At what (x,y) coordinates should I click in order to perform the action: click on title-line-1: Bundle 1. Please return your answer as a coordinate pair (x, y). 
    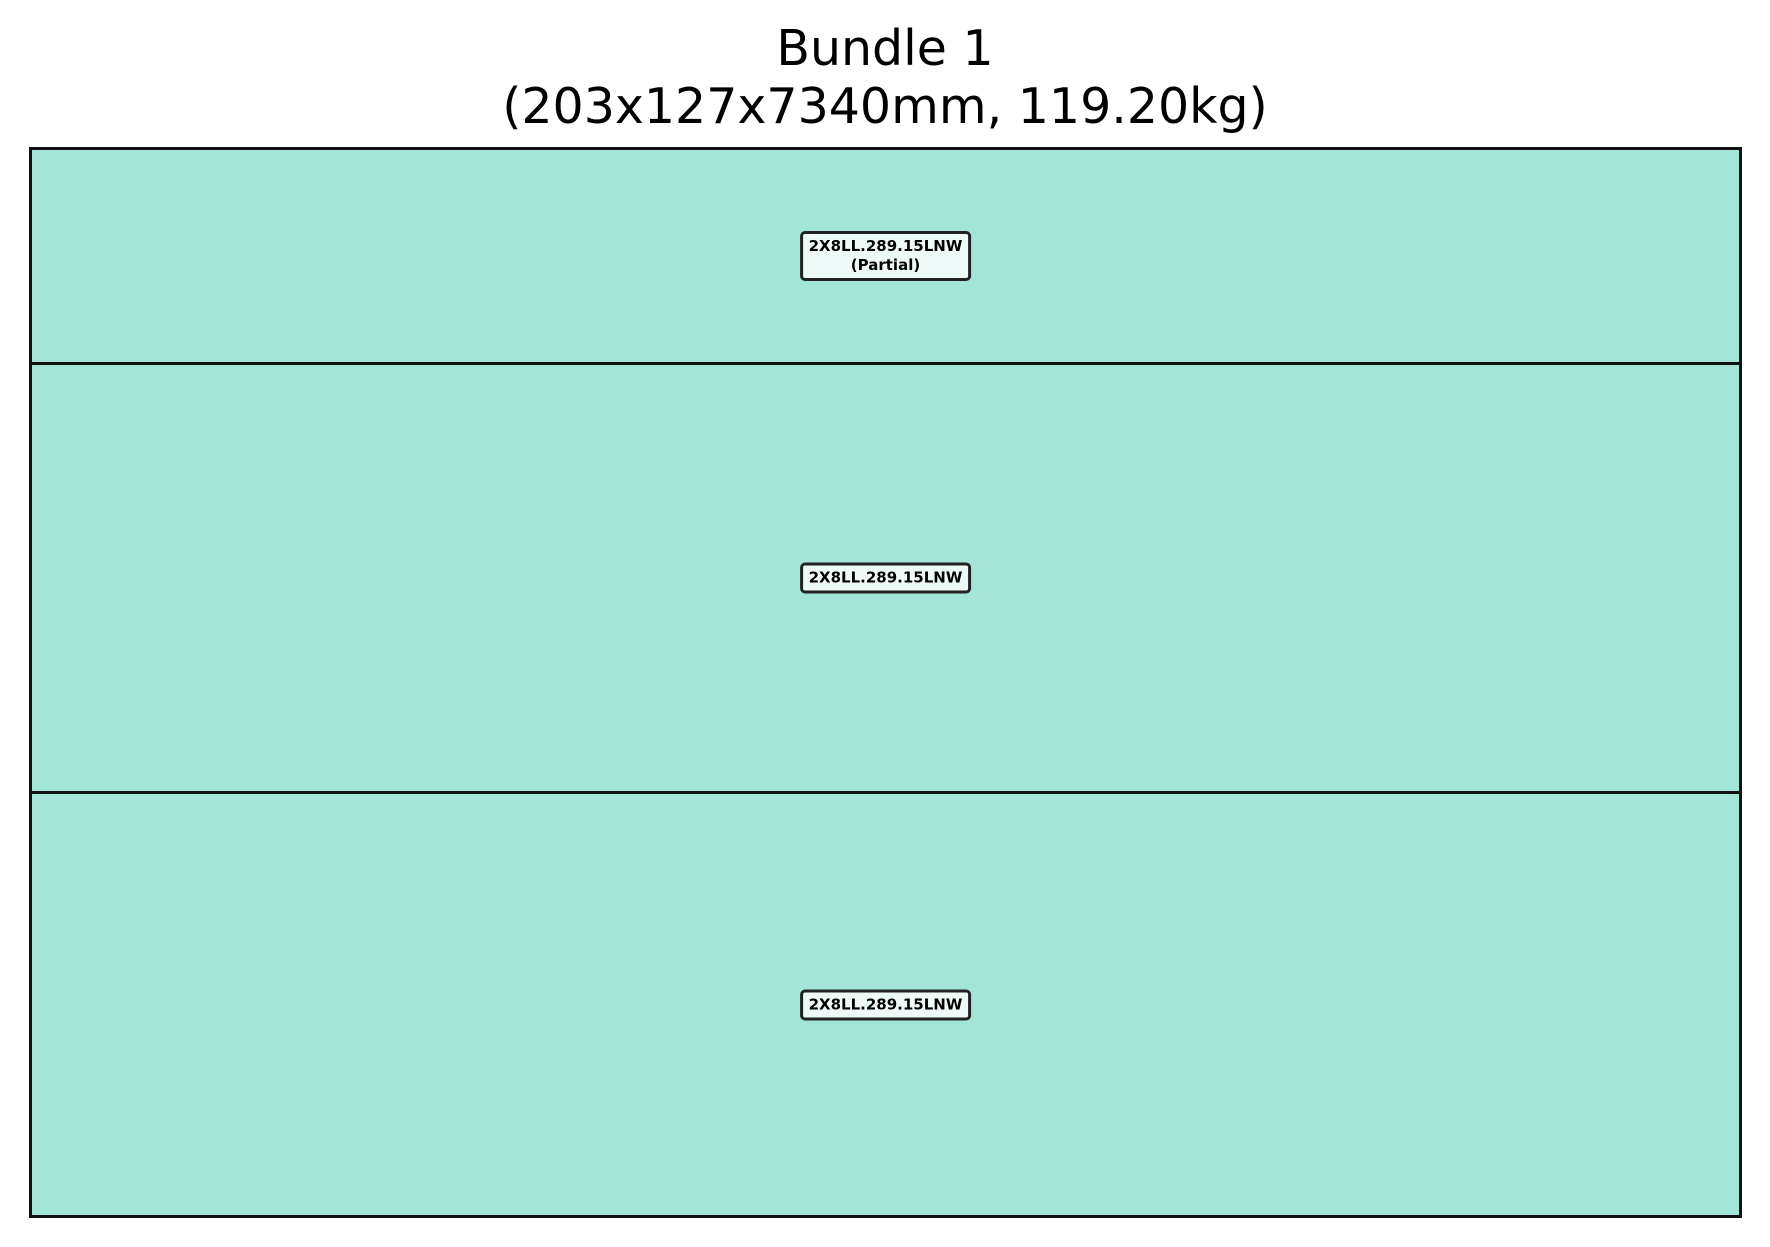
    Looking at the image, I should click on (885, 48).